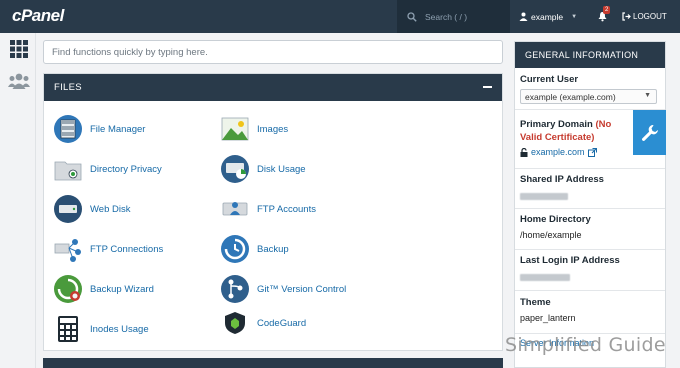 The width and height of the screenshot is (680, 368). What do you see at coordinates (555, 219) in the screenshot?
I see `home-directory-label: Home Directory` at bounding box center [555, 219].